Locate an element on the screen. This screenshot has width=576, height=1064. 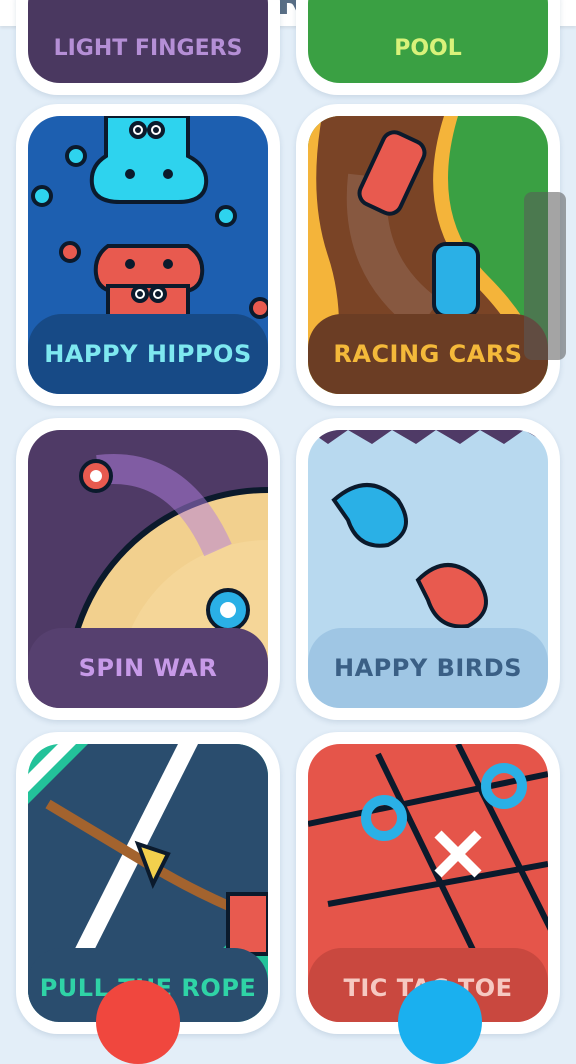
game-card-pool: POOL is located at coordinates (428, 47).